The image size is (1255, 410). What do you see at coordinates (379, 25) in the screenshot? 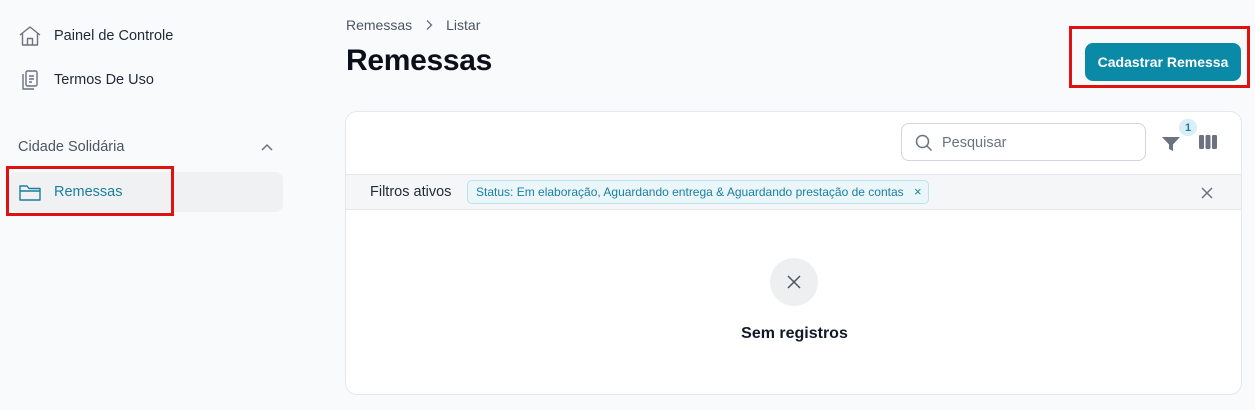
I see `breadcrumb-item-remessas: Remessas` at bounding box center [379, 25].